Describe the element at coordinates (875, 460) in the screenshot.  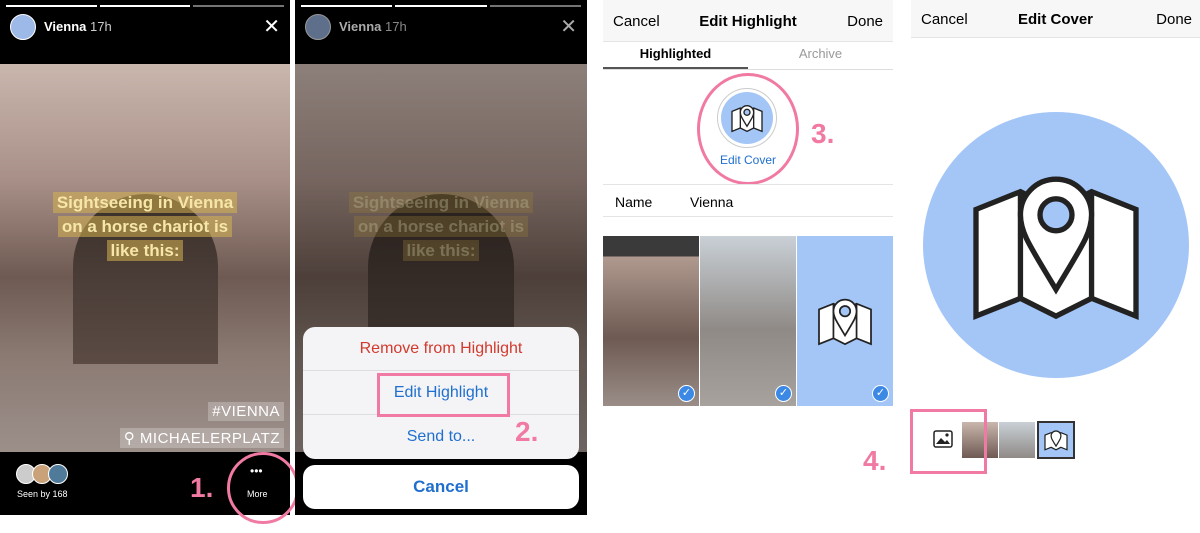
I see `step-4-label: 4.` at that location.